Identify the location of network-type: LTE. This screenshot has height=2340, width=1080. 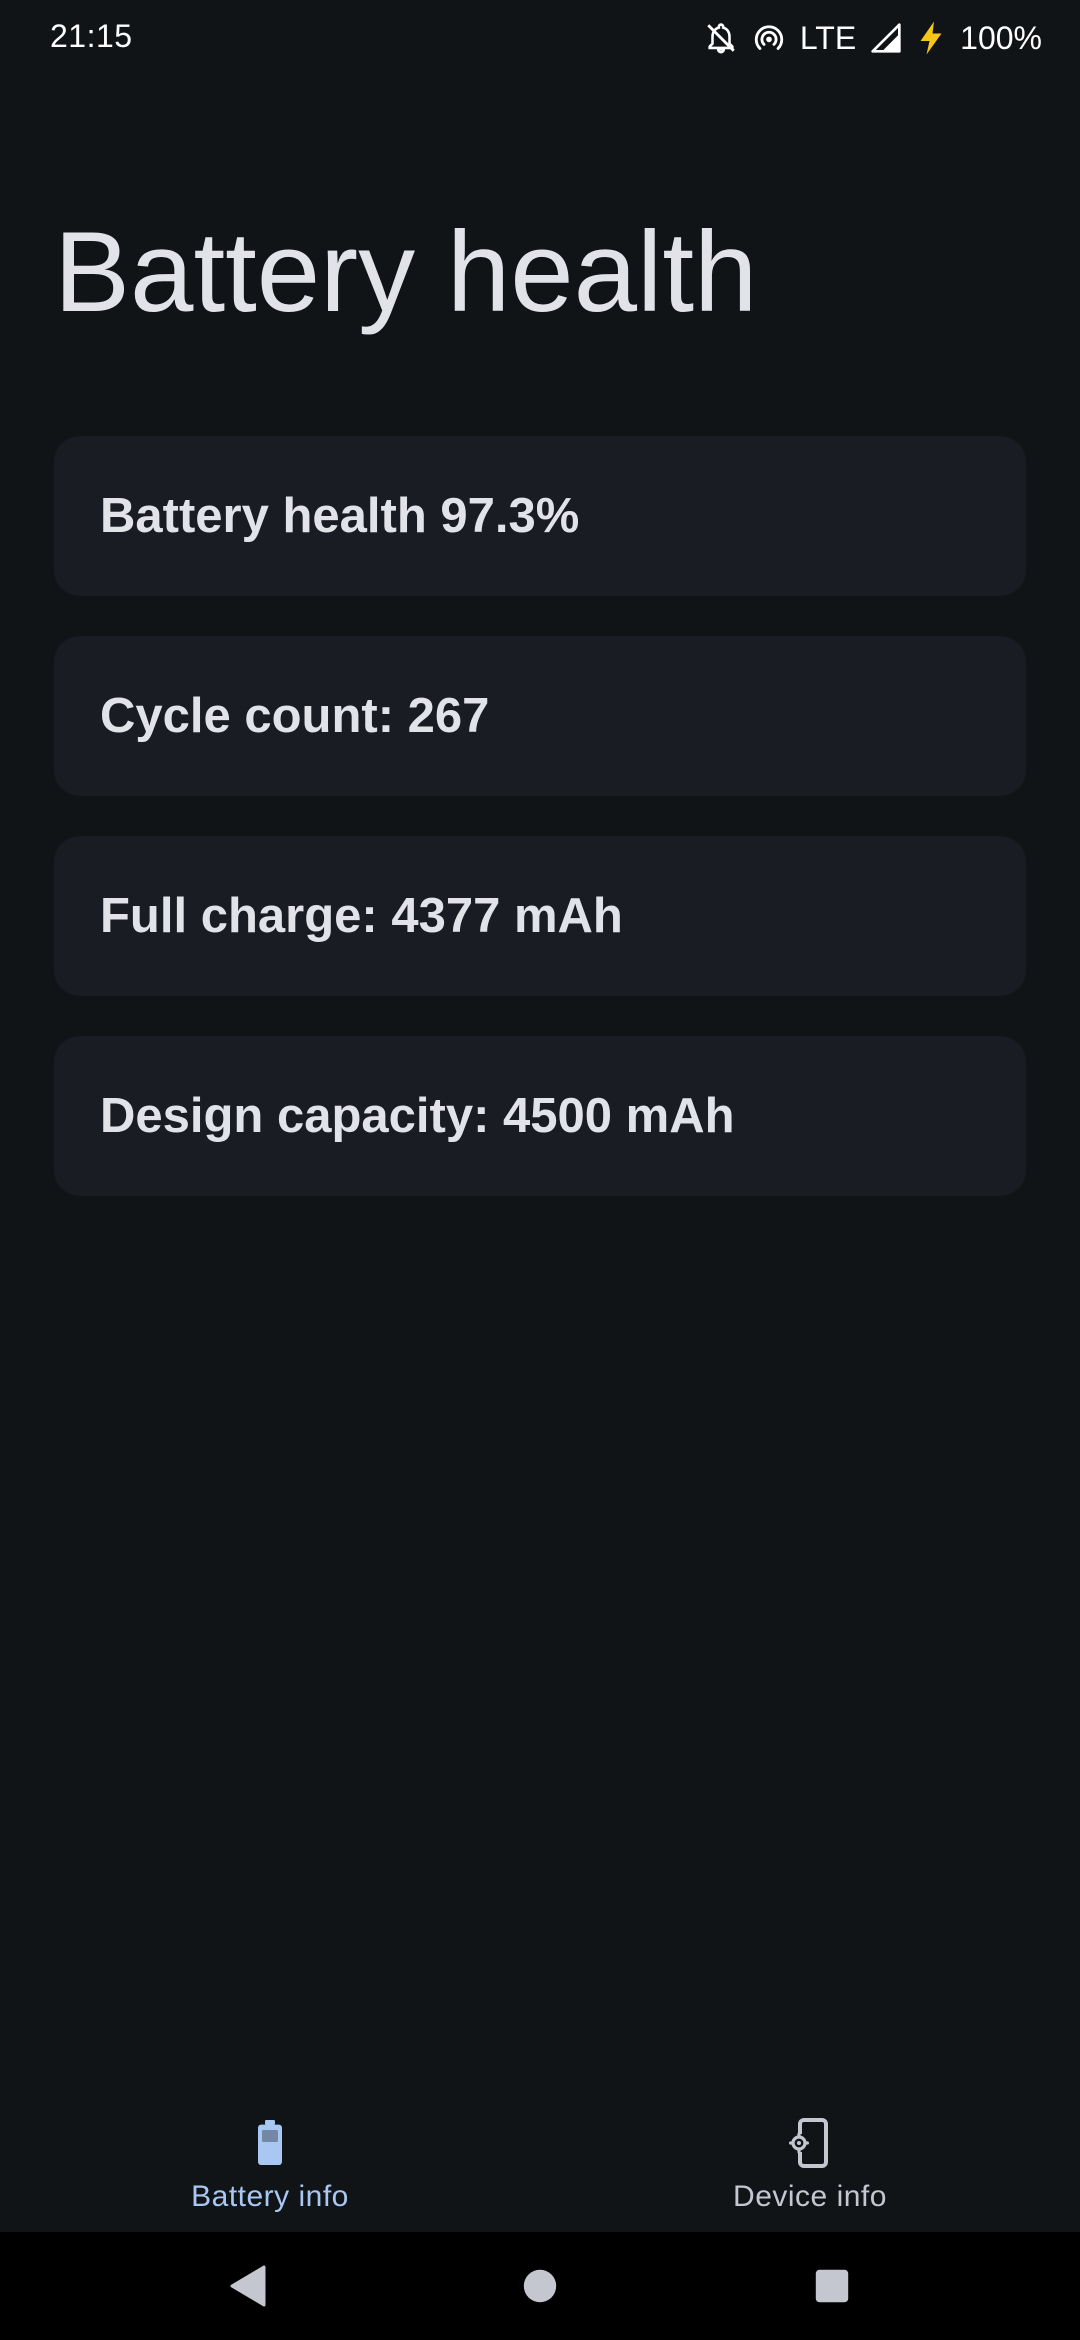
(828, 37).